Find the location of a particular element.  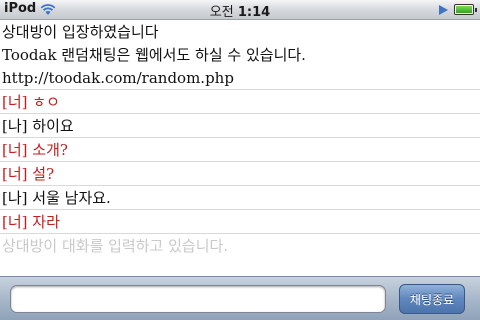

time-ampm: 오전 is located at coordinates (221, 12).